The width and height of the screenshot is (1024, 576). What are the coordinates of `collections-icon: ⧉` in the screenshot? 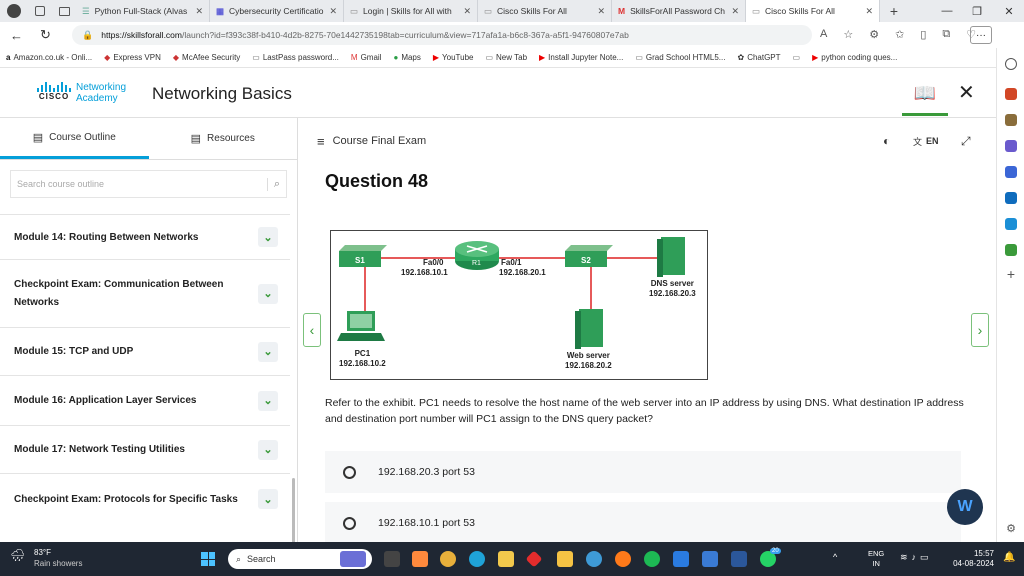 It's located at (946, 34).